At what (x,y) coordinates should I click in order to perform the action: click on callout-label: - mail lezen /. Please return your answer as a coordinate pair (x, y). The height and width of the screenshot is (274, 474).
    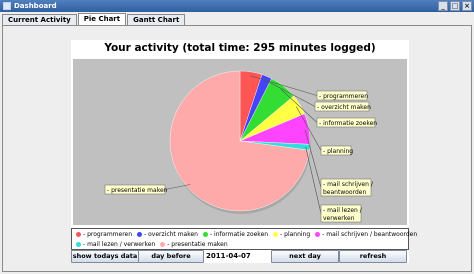
    Looking at the image, I should click on (343, 210).